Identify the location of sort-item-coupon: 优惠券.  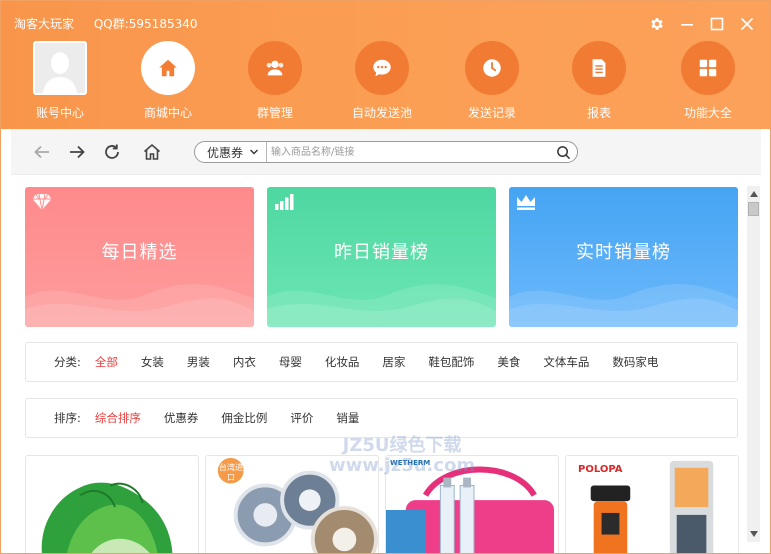
(181, 418).